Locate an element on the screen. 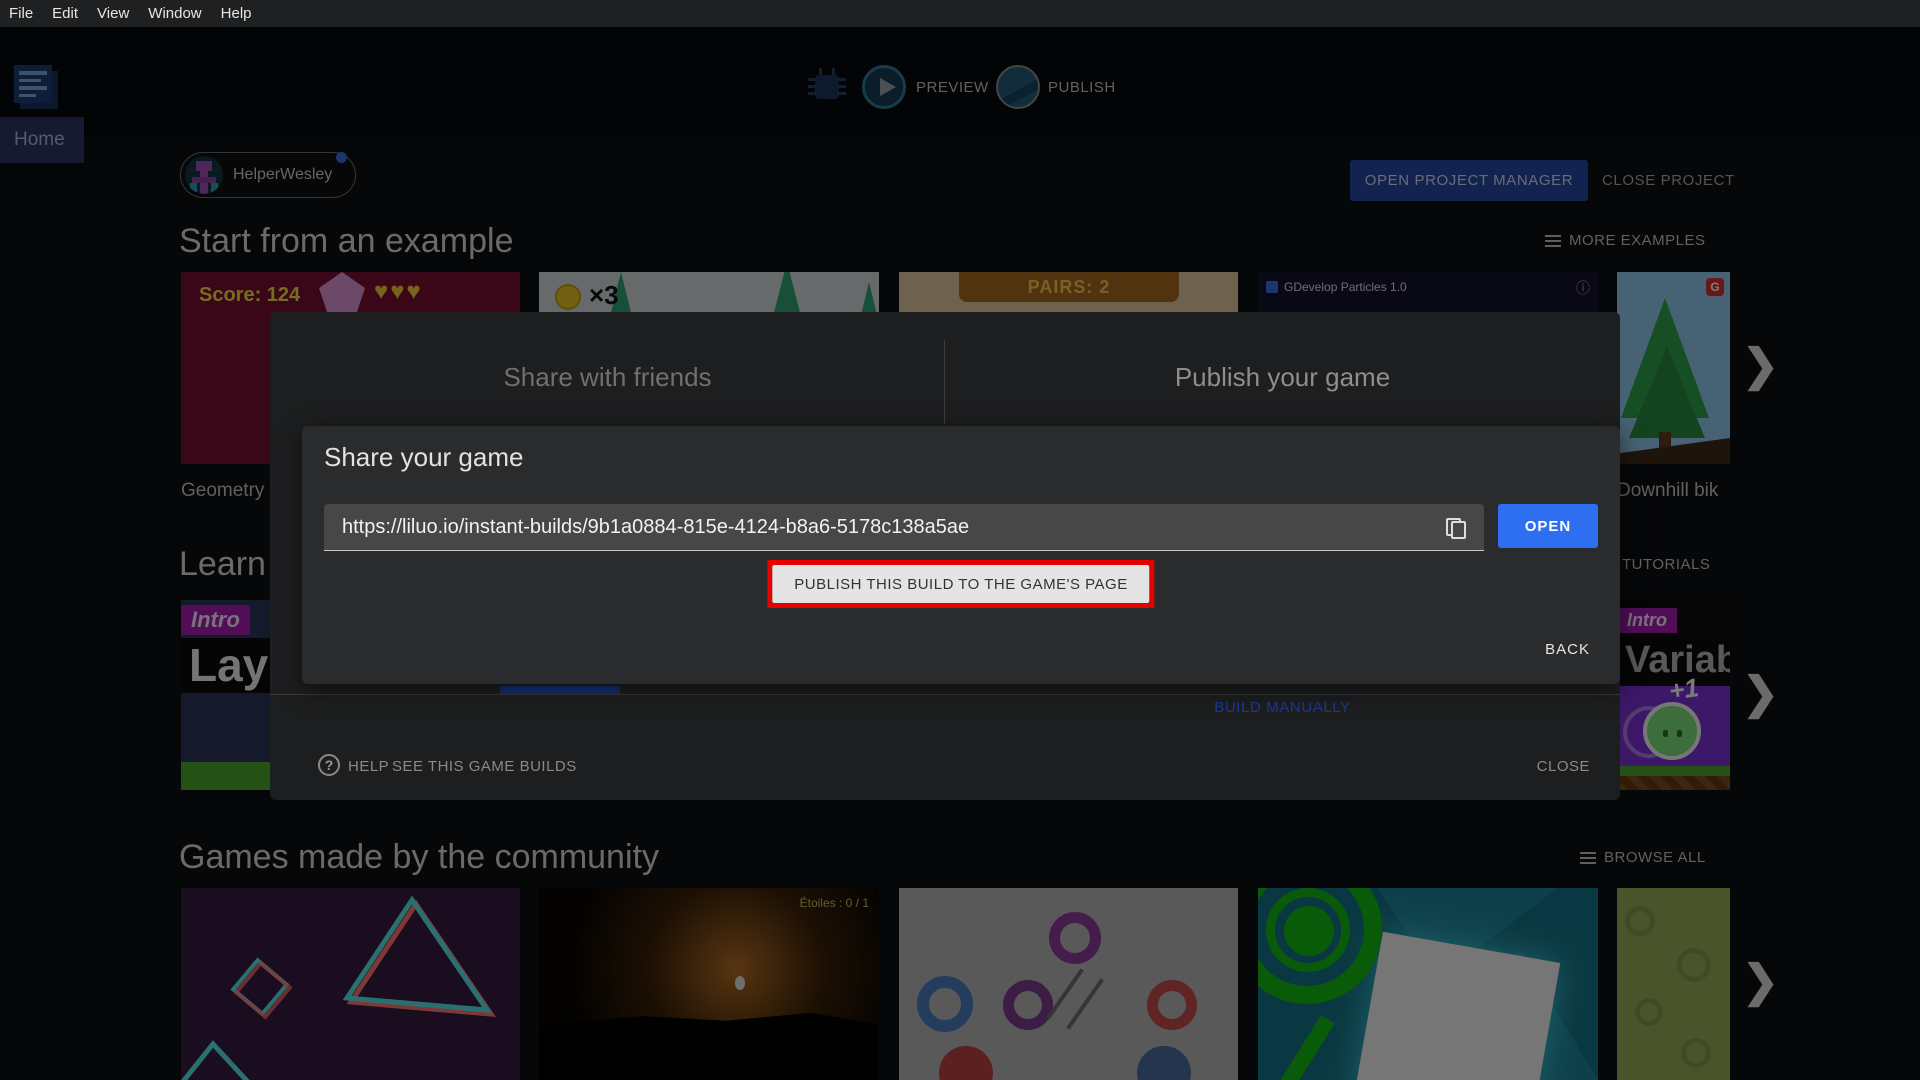 The width and height of the screenshot is (1920, 1080). help-icon: ? is located at coordinates (329, 765).